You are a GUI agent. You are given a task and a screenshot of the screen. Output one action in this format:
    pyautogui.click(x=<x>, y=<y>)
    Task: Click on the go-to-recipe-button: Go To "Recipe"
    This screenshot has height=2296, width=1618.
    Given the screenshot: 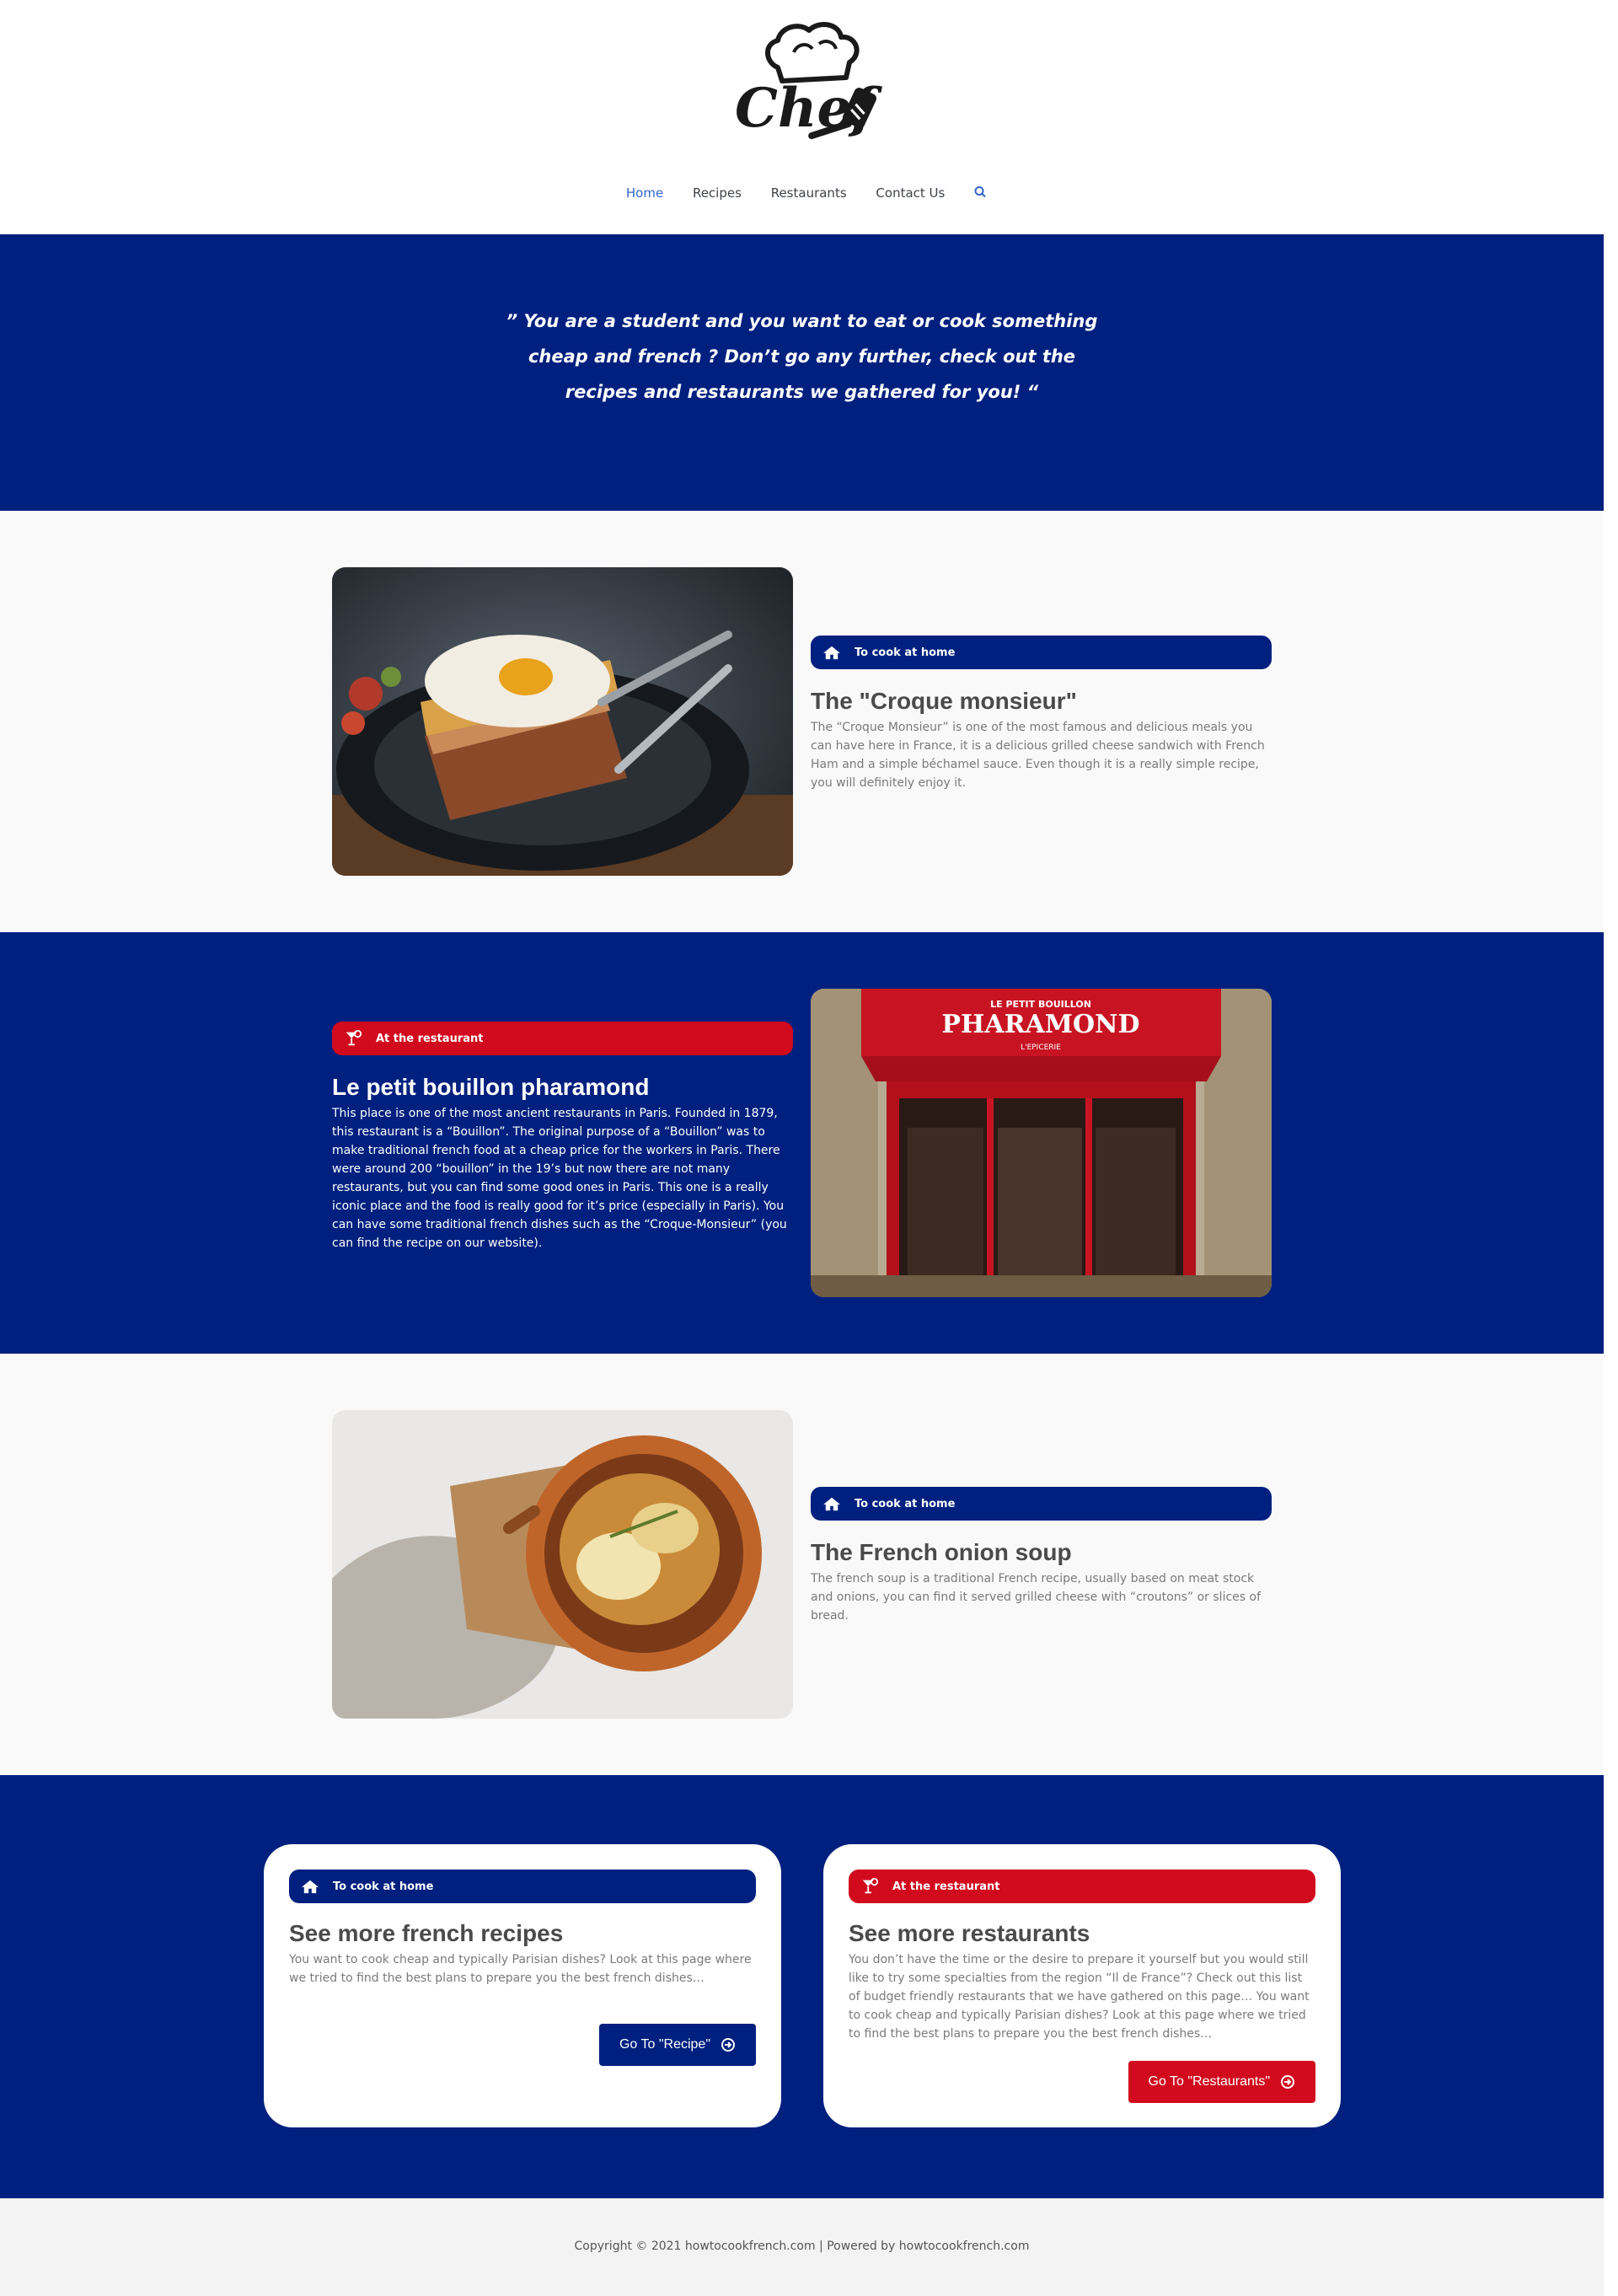 What is the action you would take?
    pyautogui.click(x=677, y=2045)
    